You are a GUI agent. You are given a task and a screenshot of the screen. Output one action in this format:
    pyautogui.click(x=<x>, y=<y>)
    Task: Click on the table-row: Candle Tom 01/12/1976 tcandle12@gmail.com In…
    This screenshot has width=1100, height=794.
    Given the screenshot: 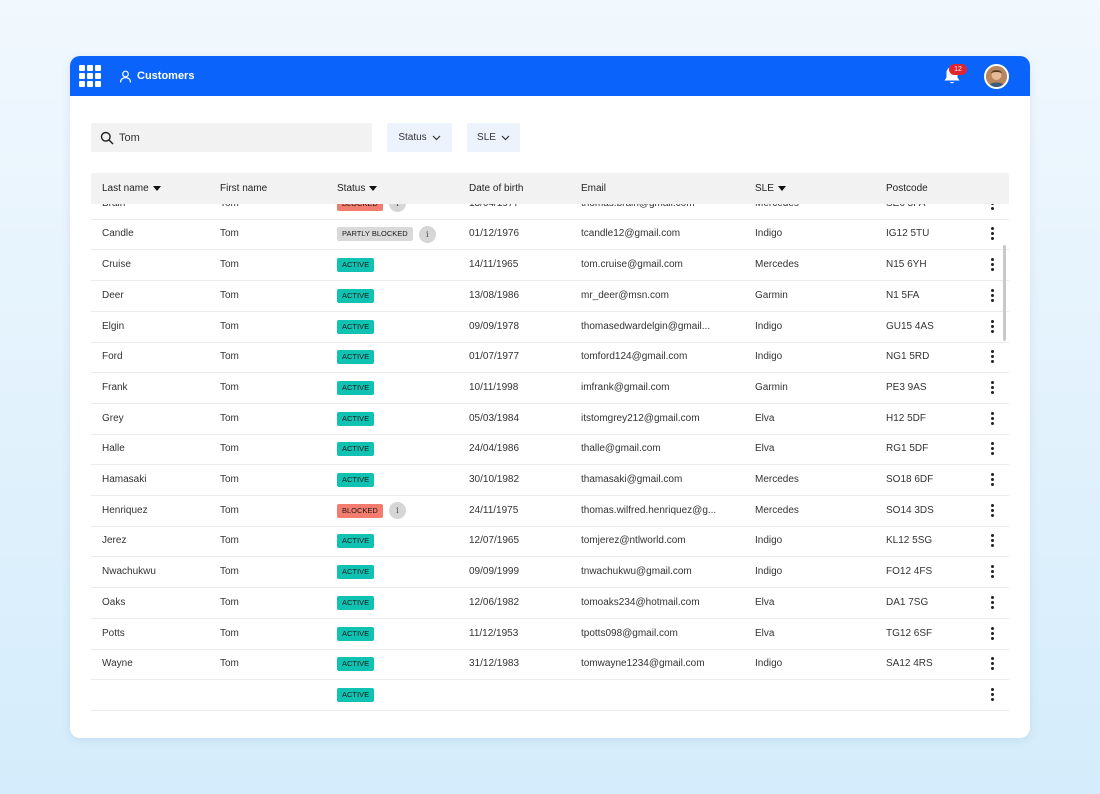 What is the action you would take?
    pyautogui.click(x=550, y=235)
    